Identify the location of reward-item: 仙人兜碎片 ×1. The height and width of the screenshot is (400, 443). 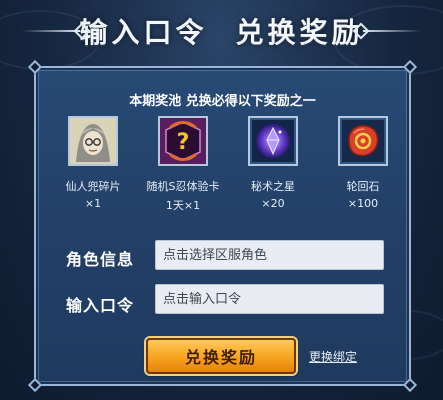
(93, 169).